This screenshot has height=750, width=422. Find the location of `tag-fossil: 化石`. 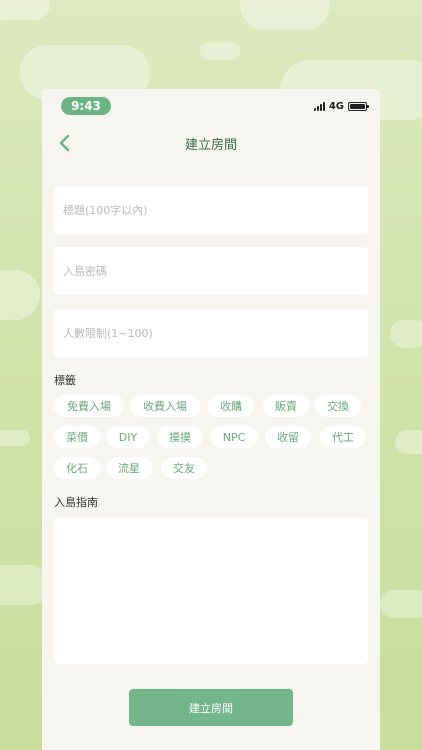

tag-fossil: 化石 is located at coordinates (77, 468).